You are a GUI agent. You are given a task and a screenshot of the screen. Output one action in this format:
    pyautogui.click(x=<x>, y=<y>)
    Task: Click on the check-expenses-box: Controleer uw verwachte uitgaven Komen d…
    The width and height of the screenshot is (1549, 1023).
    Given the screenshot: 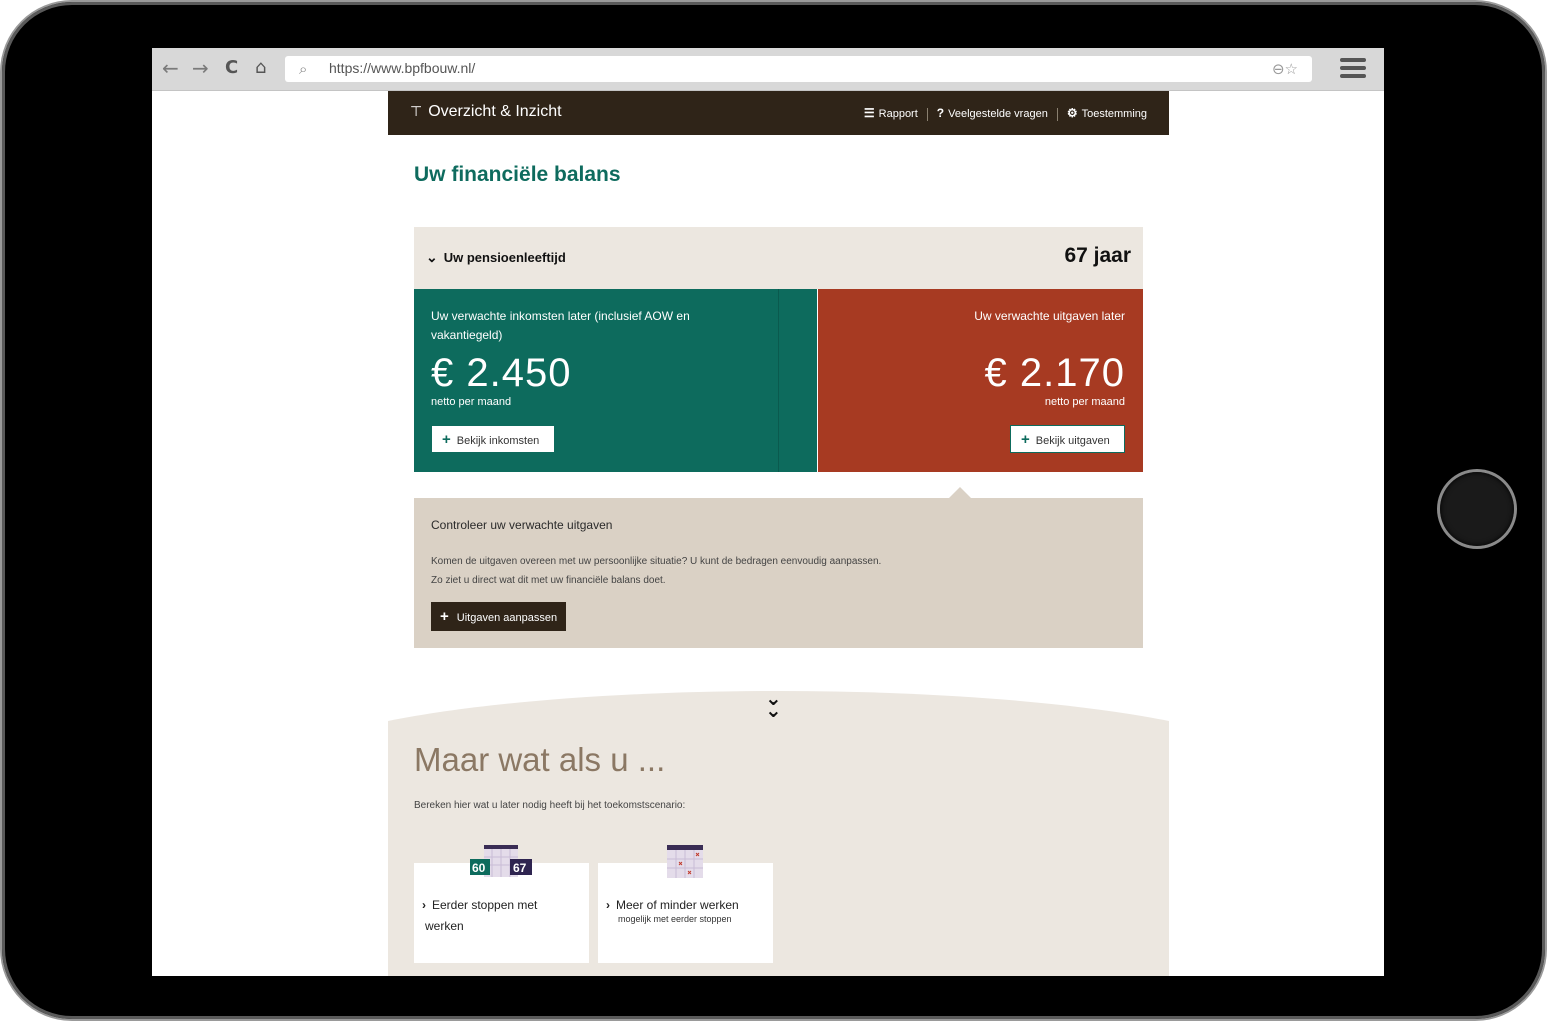 What is the action you would take?
    pyautogui.click(x=778, y=573)
    